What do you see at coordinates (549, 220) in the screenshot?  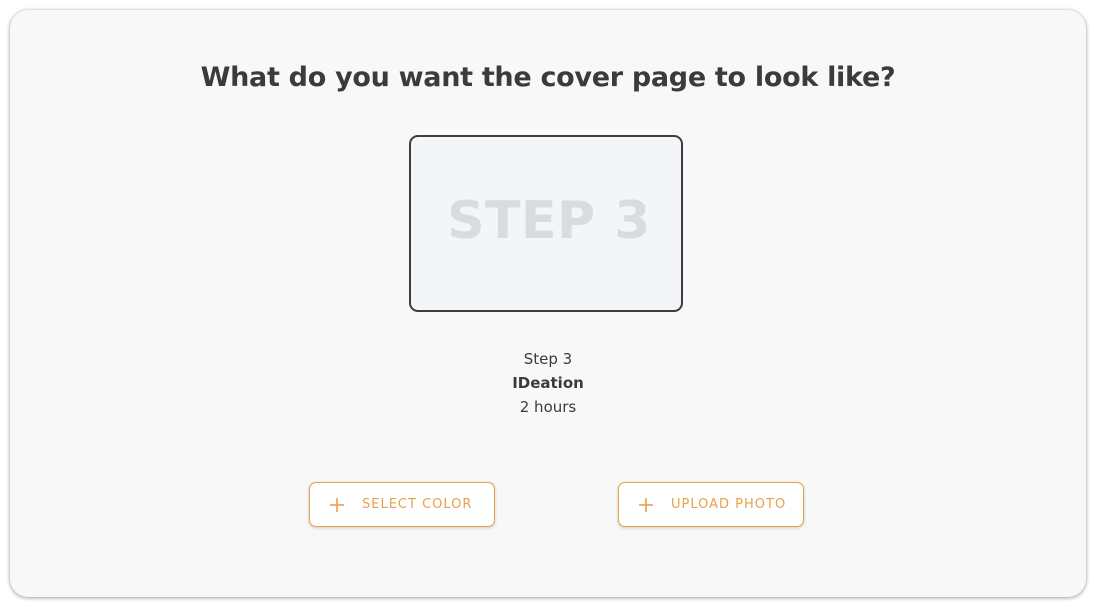 I see `cover-placeholder-text: STEP 3` at bounding box center [549, 220].